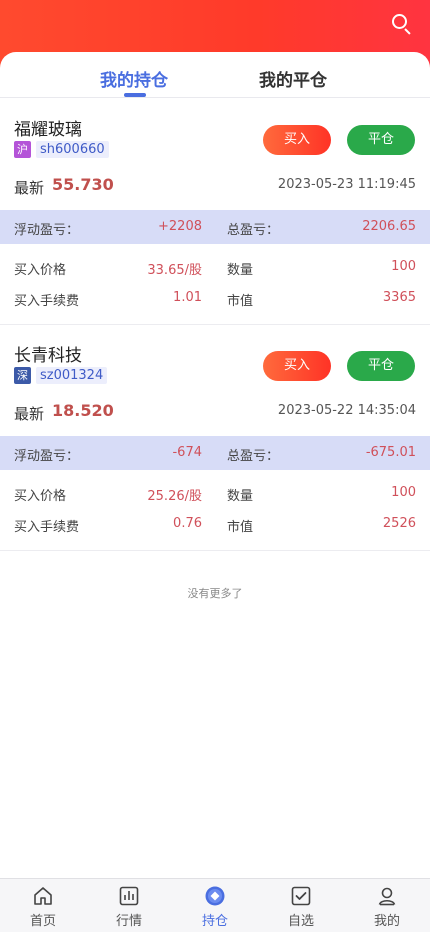 This screenshot has width=430, height=932. What do you see at coordinates (135, 95) in the screenshot?
I see `active-tab-indicator` at bounding box center [135, 95].